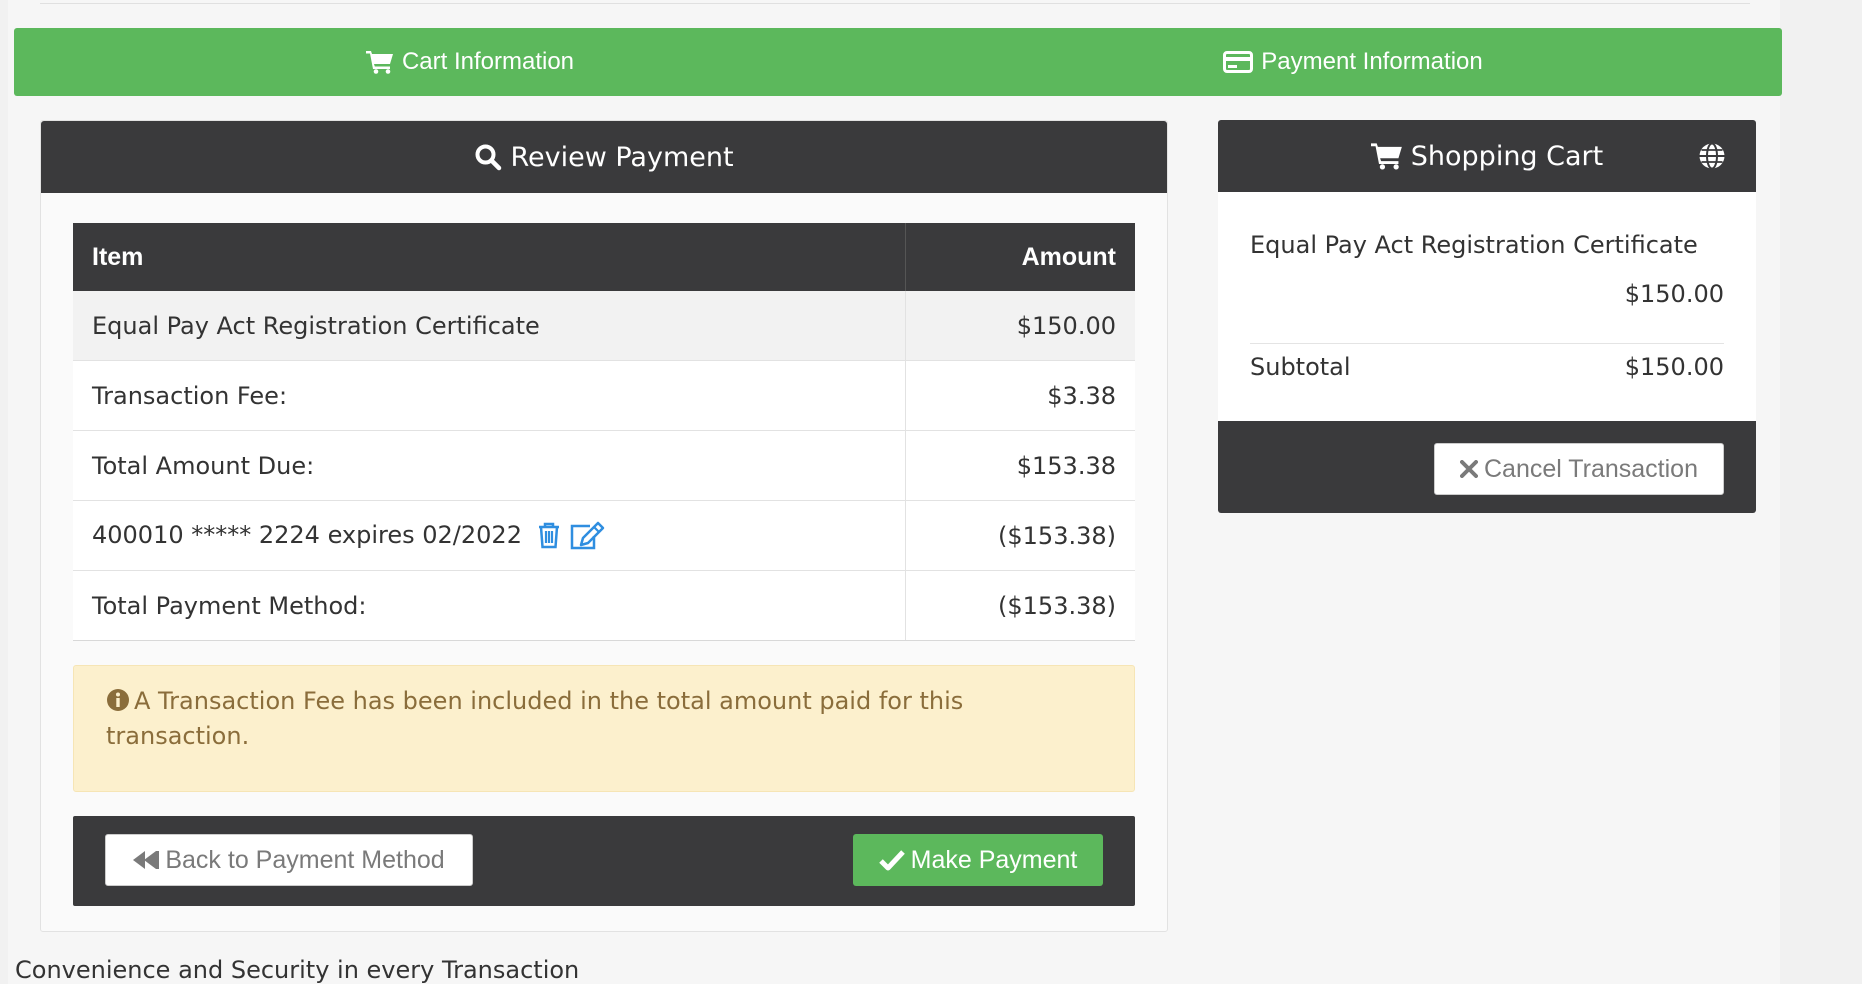 Image resolution: width=1862 pixels, height=984 pixels. I want to click on make-payment-button: Make Payment, so click(978, 860).